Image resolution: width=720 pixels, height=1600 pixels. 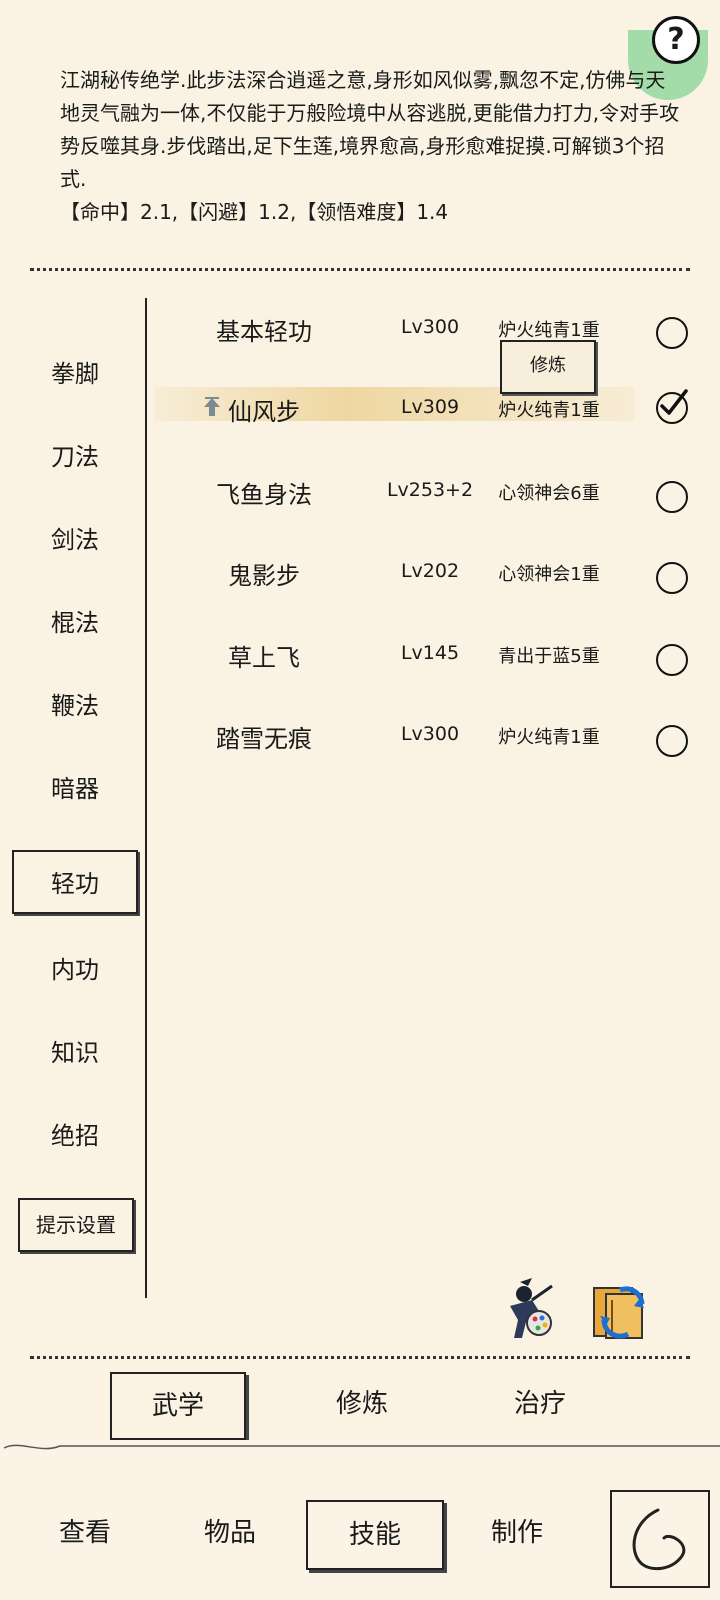 I want to click on skill-name: 鬼影步, so click(x=264, y=576).